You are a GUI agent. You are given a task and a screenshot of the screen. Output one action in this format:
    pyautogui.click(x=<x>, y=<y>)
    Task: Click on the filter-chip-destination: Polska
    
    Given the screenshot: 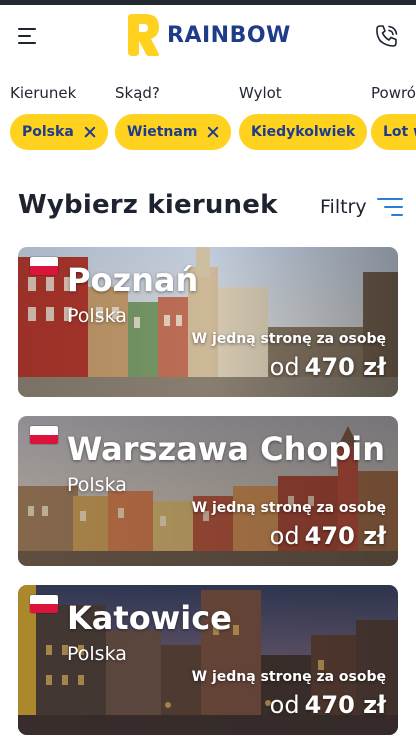 What is the action you would take?
    pyautogui.click(x=59, y=132)
    